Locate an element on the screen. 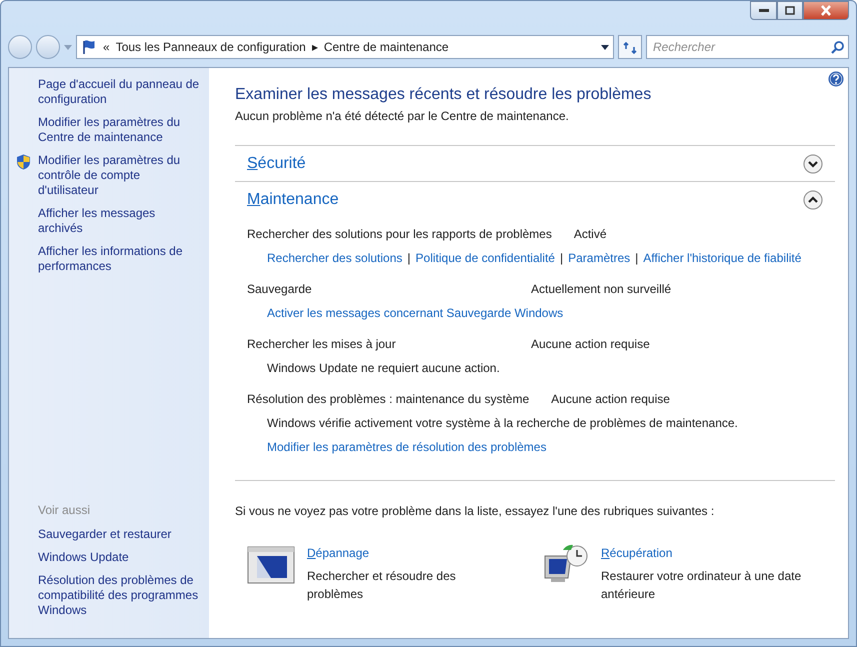 The width and height of the screenshot is (857, 647). task-link: Dépannage is located at coordinates (338, 553).